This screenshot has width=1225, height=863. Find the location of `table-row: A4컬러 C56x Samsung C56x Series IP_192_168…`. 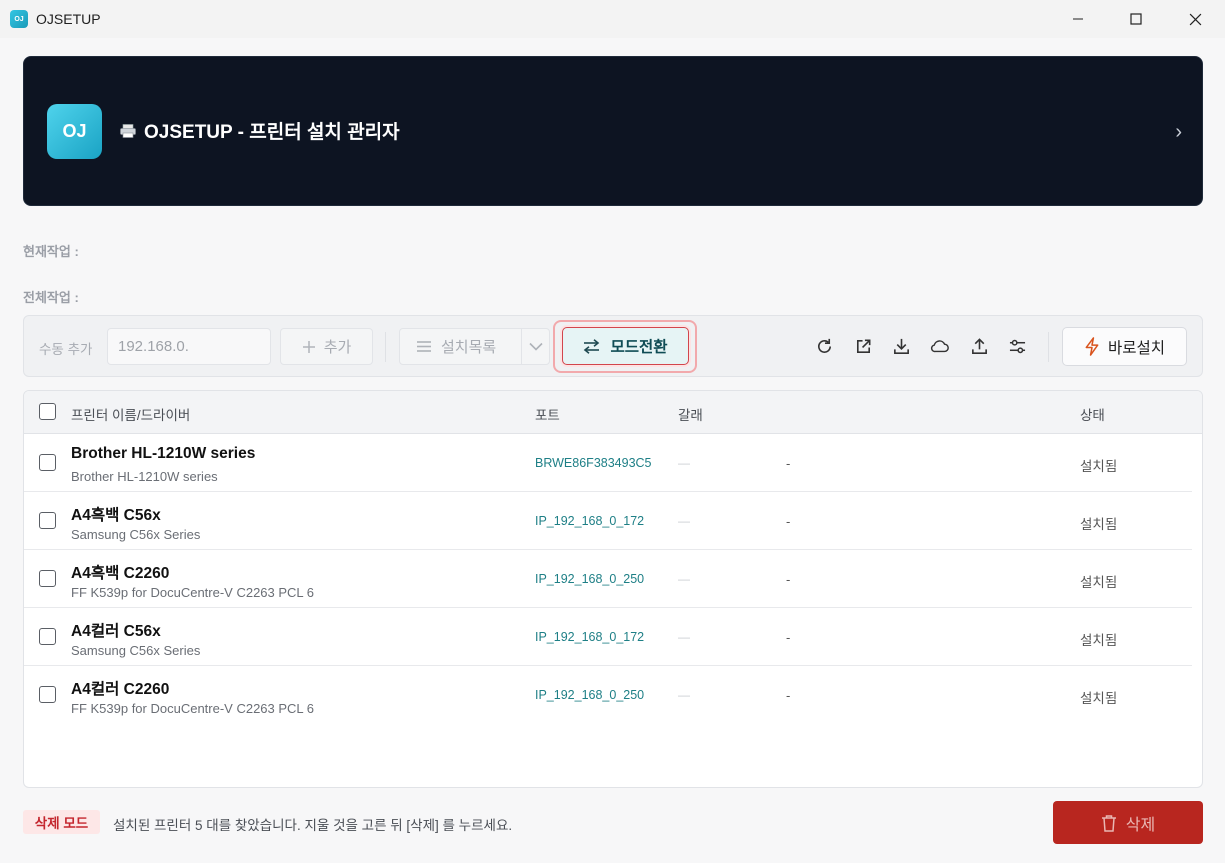

table-row: A4컬러 C56x Samsung C56x Series IP_192_168… is located at coordinates (608, 637).